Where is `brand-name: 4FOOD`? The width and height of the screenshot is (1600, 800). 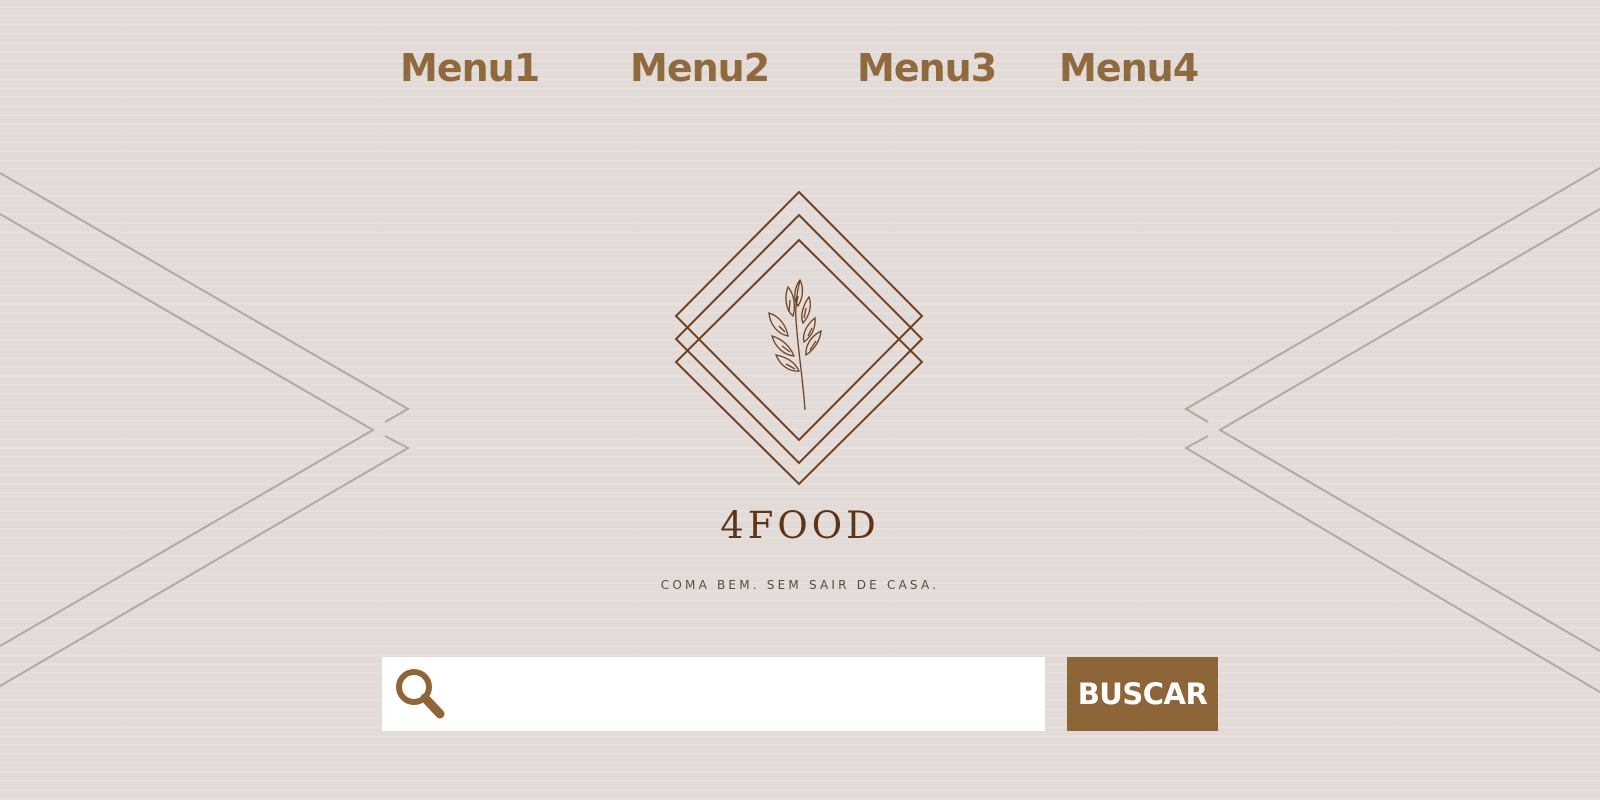
brand-name: 4FOOD is located at coordinates (800, 525).